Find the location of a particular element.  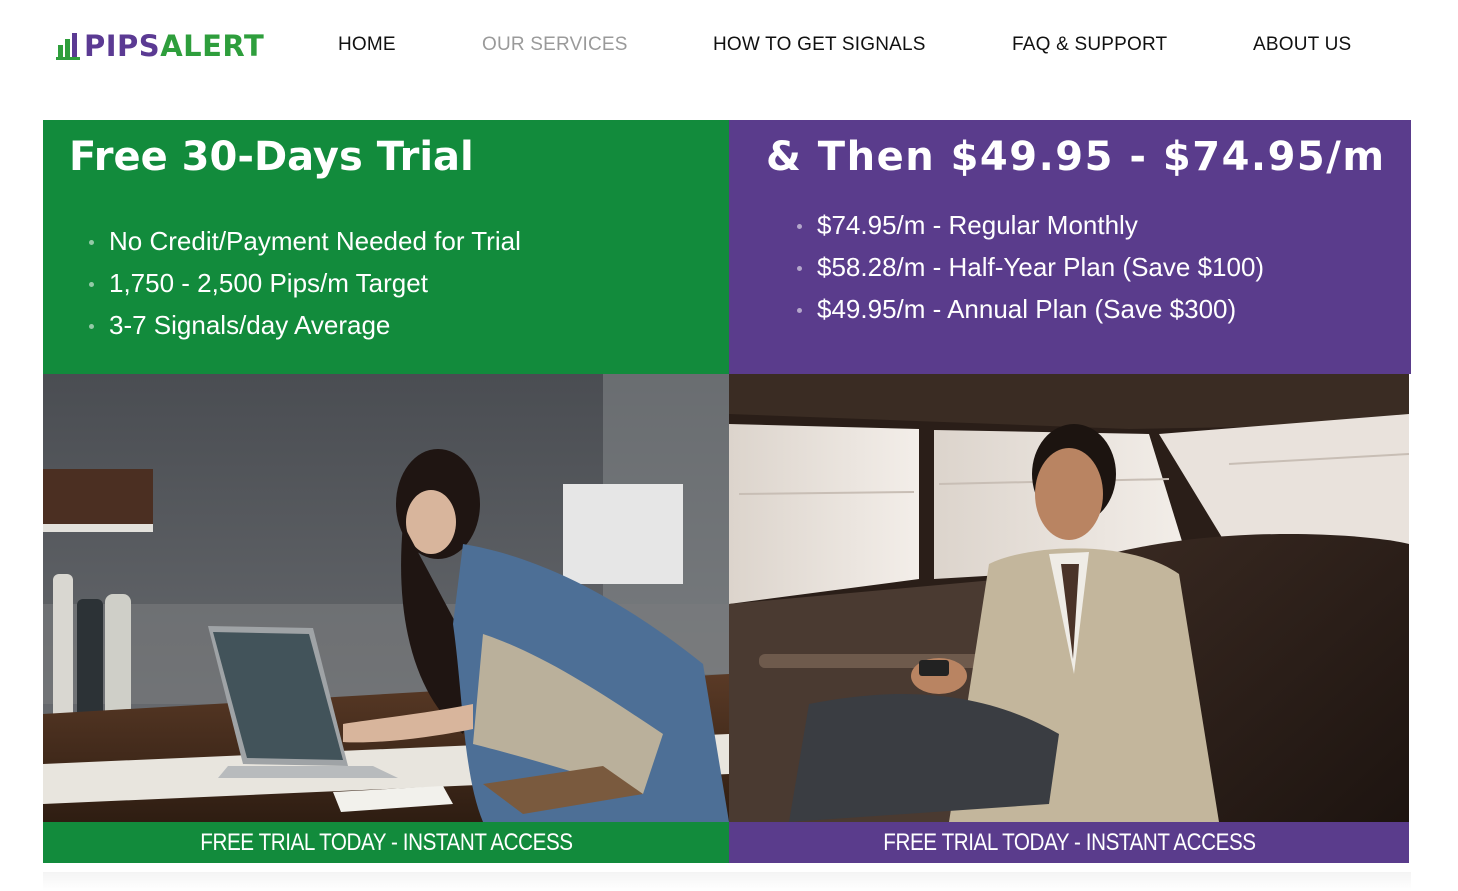

site-logo: PIPSALERT is located at coordinates (160, 46).